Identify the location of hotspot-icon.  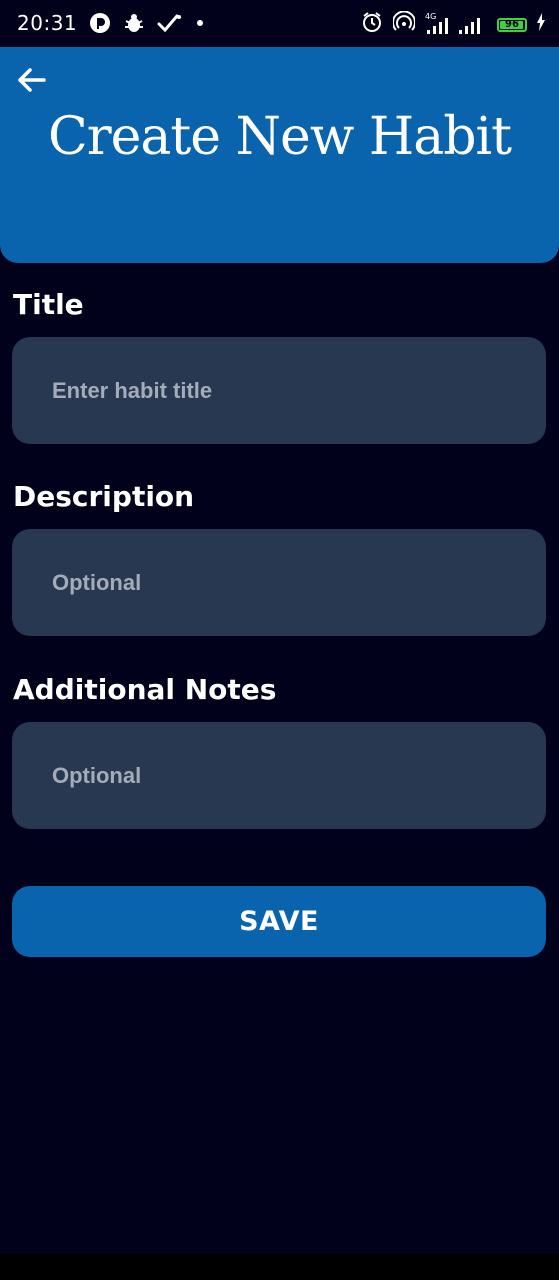
(404, 24).